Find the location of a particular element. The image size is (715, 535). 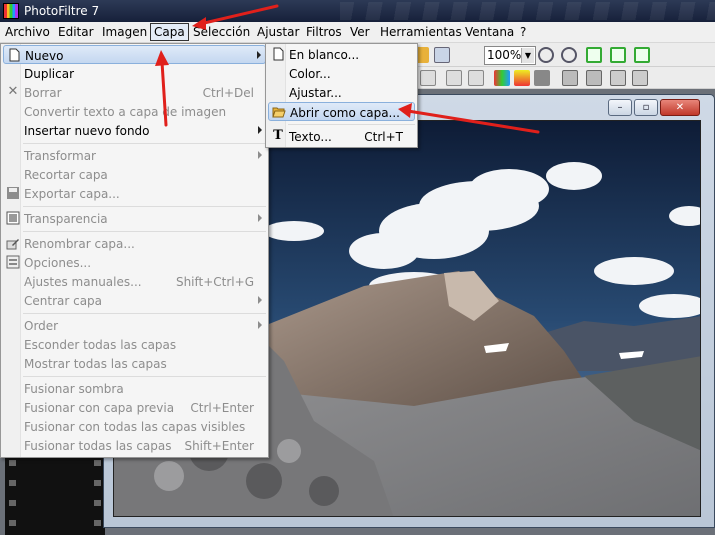

title-bar: PhotoFiltre 7 is located at coordinates (357, 11).